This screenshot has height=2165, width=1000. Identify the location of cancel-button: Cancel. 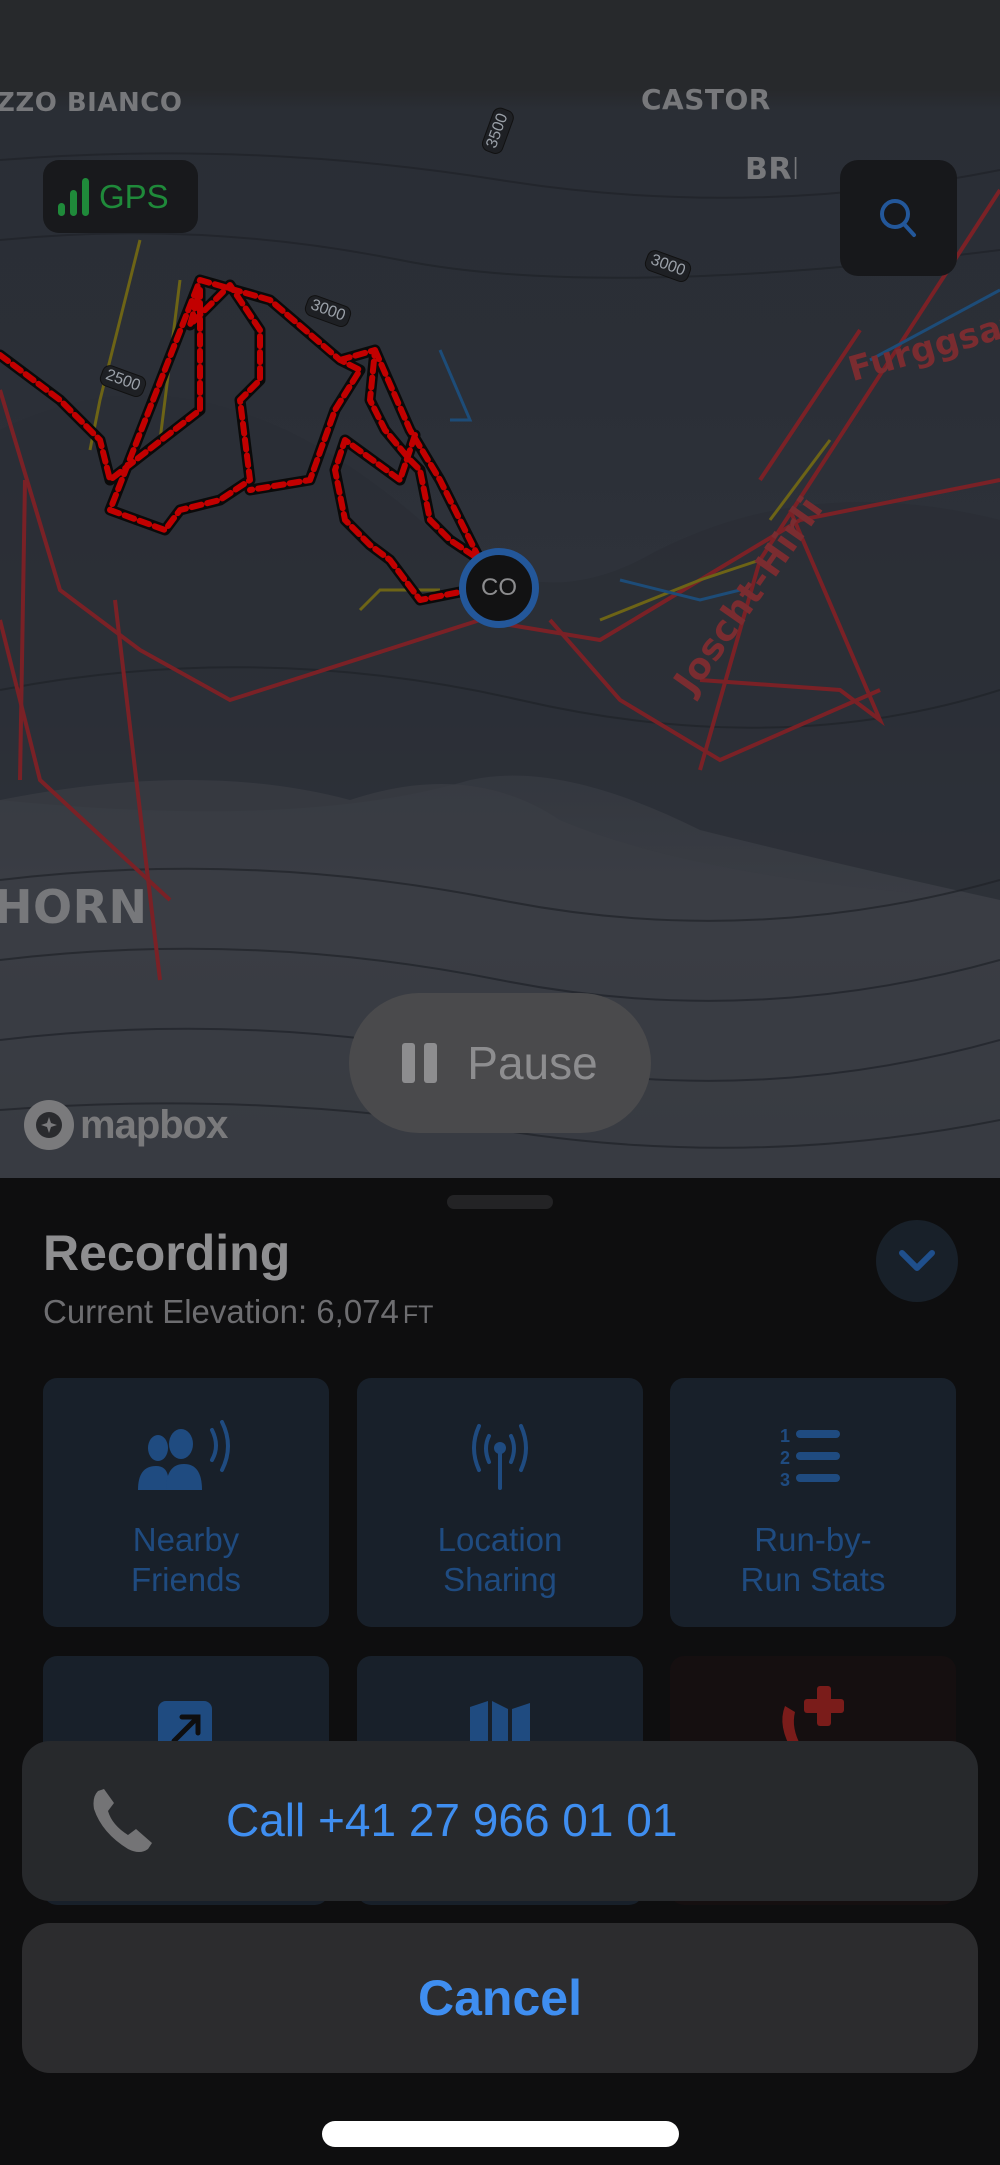
(500, 1998).